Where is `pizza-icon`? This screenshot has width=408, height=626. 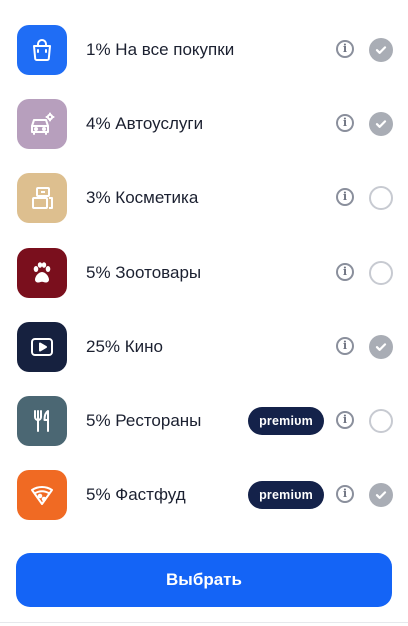 pizza-icon is located at coordinates (42, 495).